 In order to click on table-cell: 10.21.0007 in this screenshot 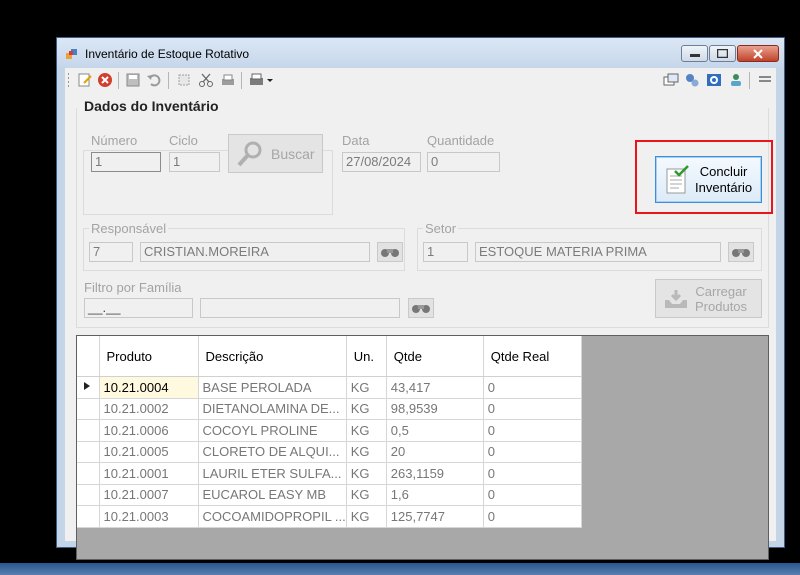, I will do `click(149, 495)`.